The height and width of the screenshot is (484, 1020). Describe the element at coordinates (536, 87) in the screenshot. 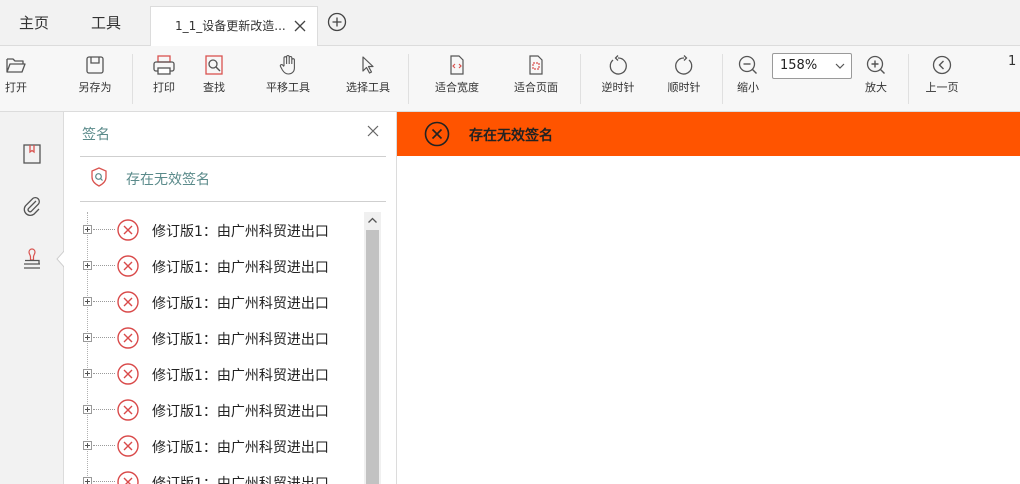

I see `fit-page-label: 适合页面` at that location.